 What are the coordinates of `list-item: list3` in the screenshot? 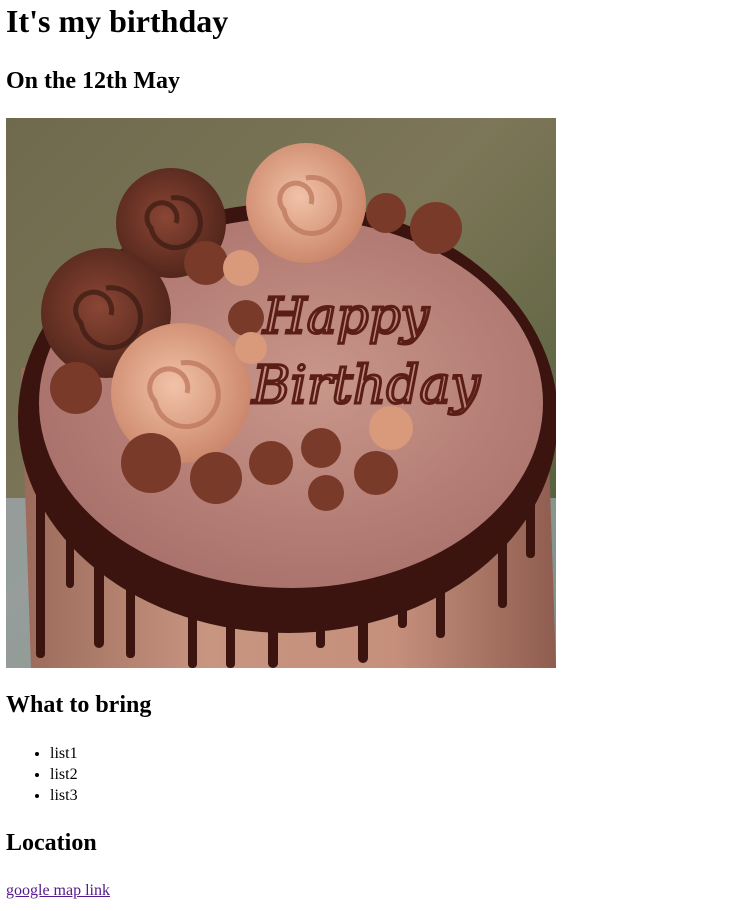 It's located at (64, 795).